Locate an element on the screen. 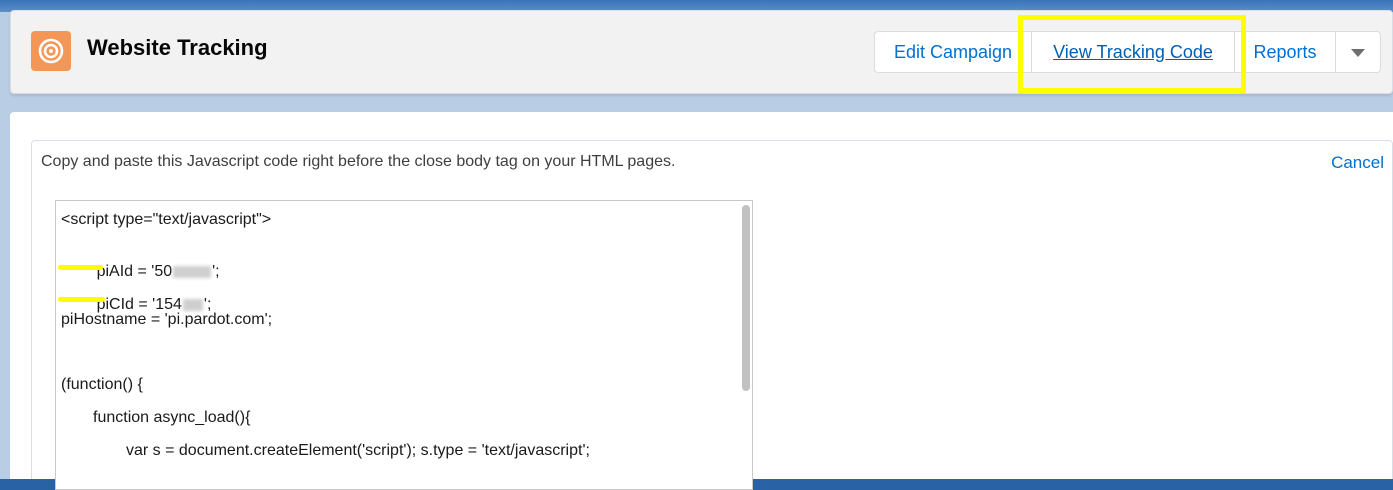 The image size is (1393, 490). code-line: function async_load(){ is located at coordinates (172, 417).